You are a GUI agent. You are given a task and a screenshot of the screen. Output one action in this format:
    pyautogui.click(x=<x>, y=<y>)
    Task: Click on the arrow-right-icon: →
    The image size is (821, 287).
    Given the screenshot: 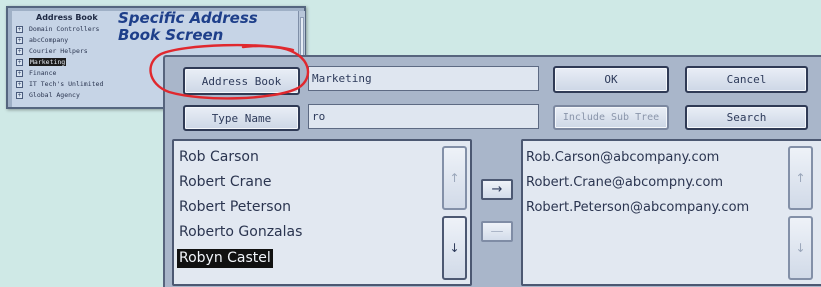 What is the action you would take?
    pyautogui.click(x=497, y=189)
    